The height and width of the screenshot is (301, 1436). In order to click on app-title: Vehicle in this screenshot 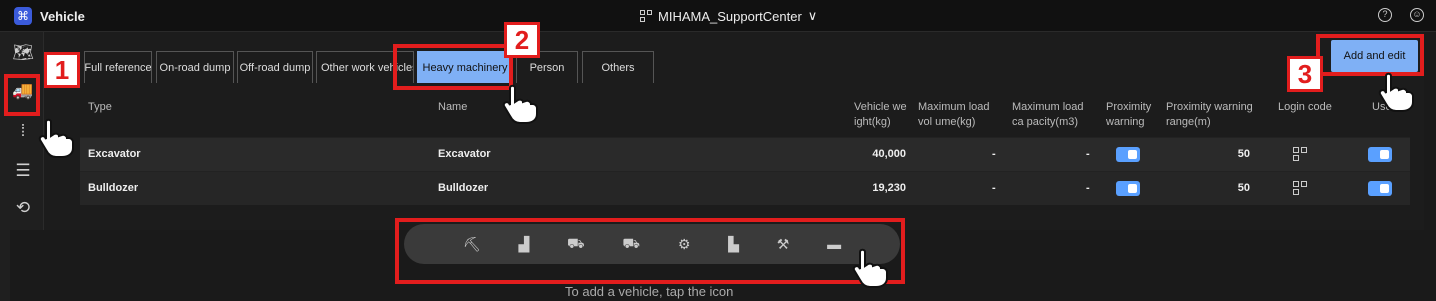, I will do `click(62, 16)`.